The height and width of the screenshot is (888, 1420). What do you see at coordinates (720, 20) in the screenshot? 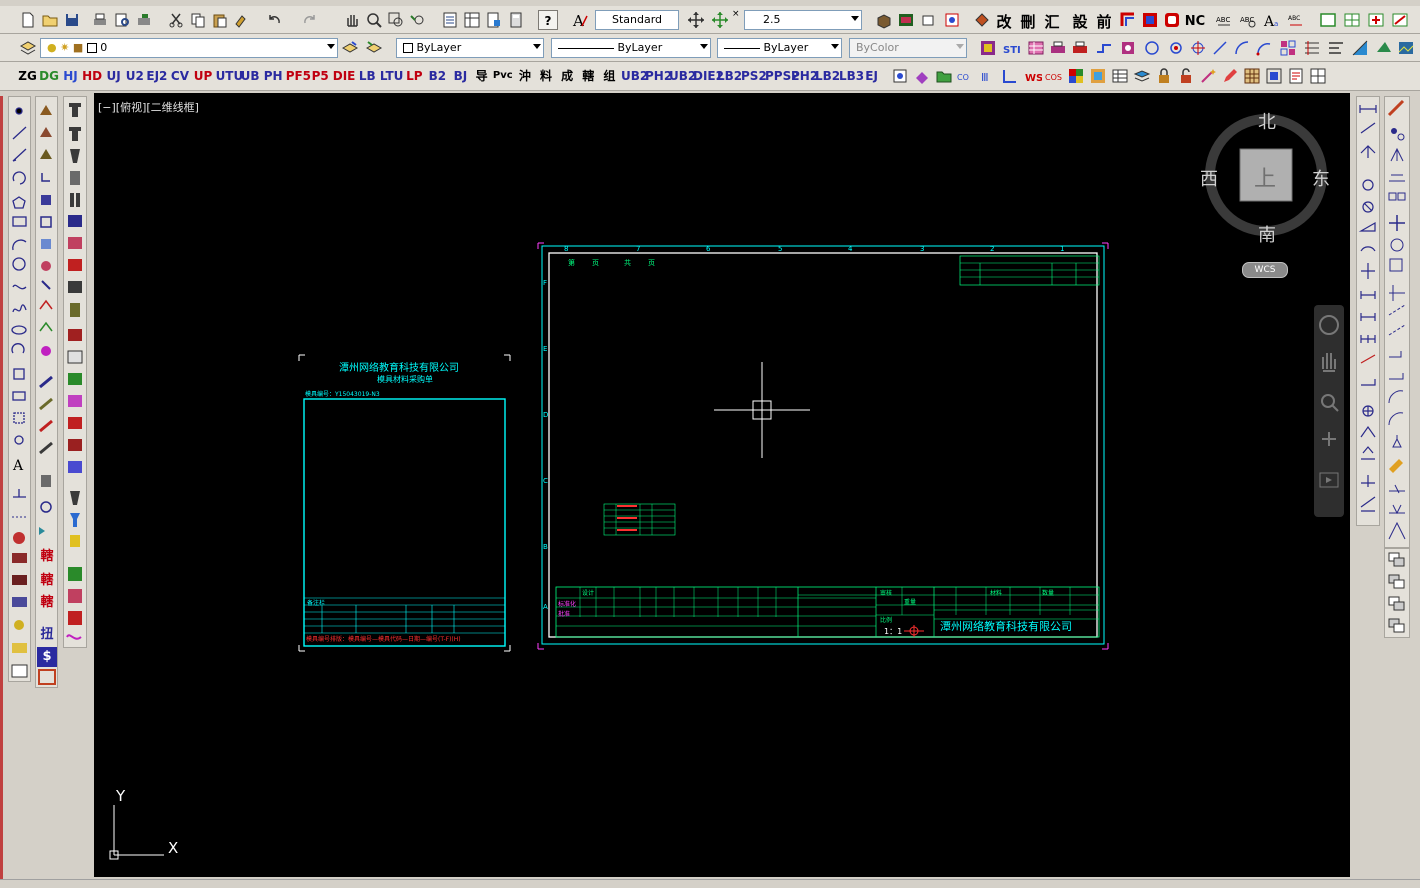
I see `move-green-icon` at bounding box center [720, 20].